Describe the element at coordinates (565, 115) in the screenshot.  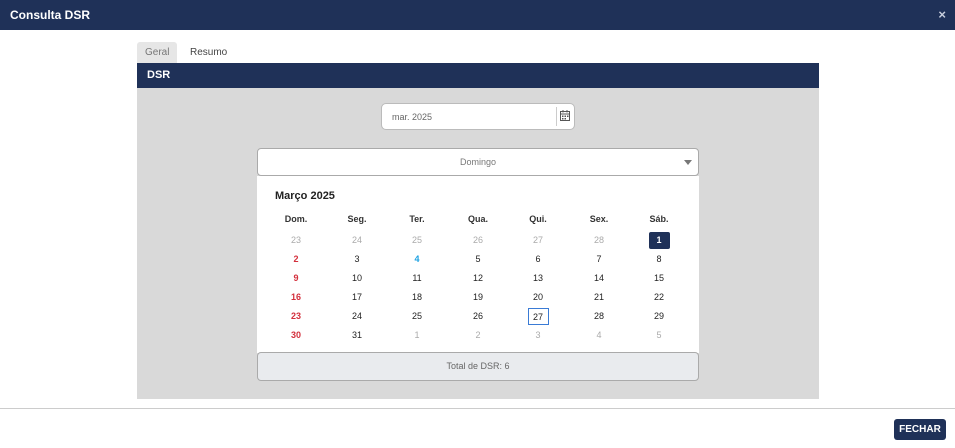
I see `calendar-icon` at that location.